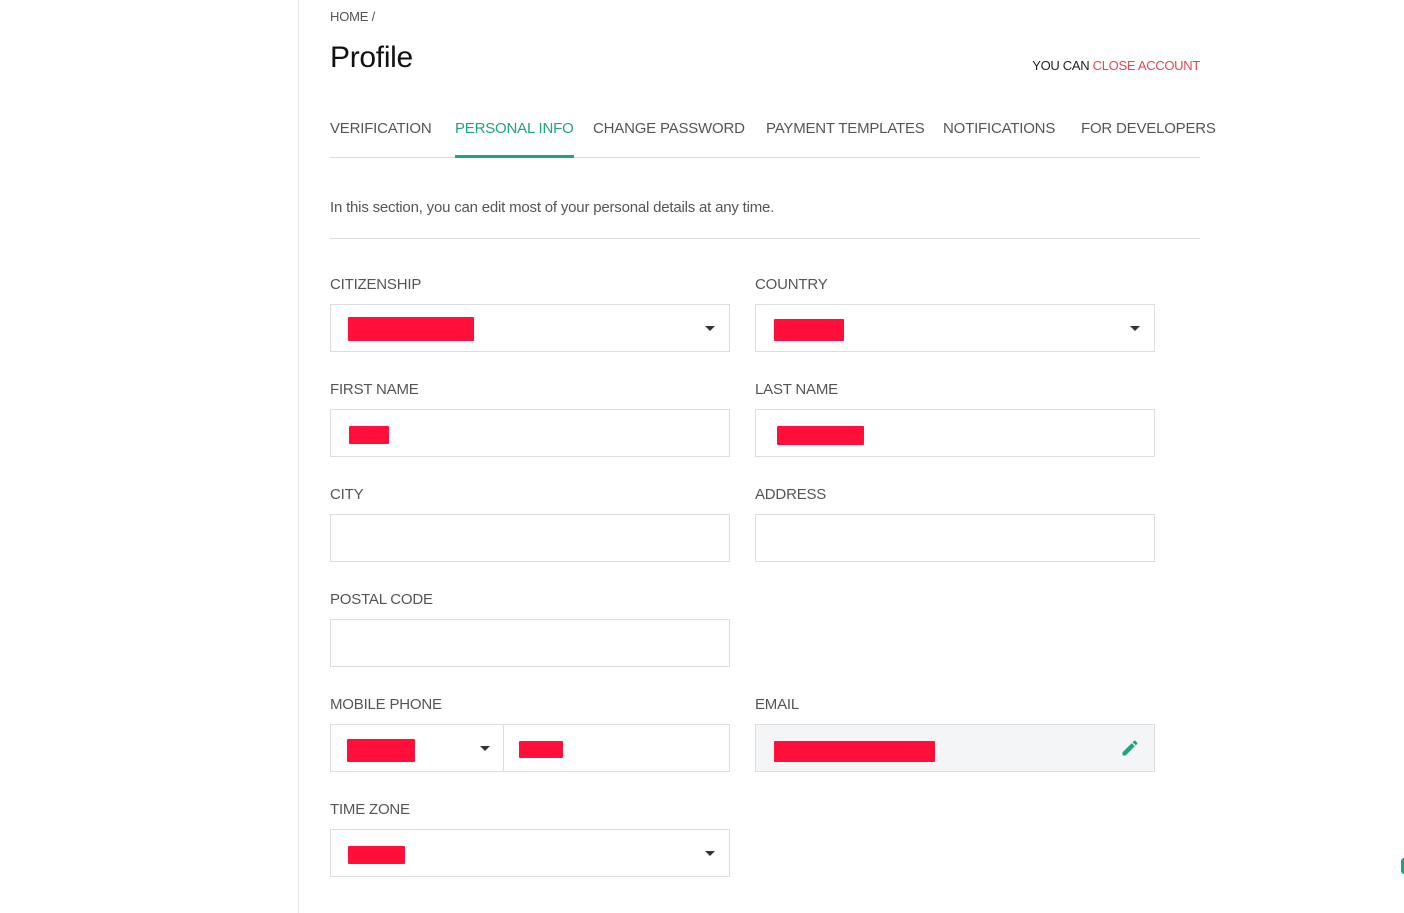 Image resolution: width=1404 pixels, height=913 pixels. I want to click on email-field, so click(955, 748).